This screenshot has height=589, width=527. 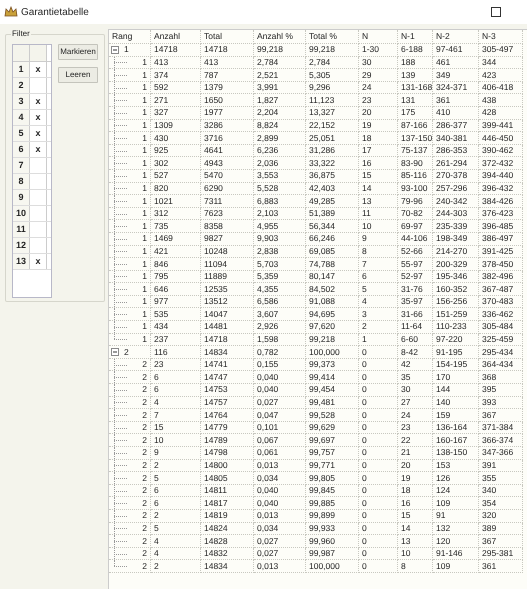 What do you see at coordinates (412, 301) in the screenshot?
I see `table-cell: 35-97` at bounding box center [412, 301].